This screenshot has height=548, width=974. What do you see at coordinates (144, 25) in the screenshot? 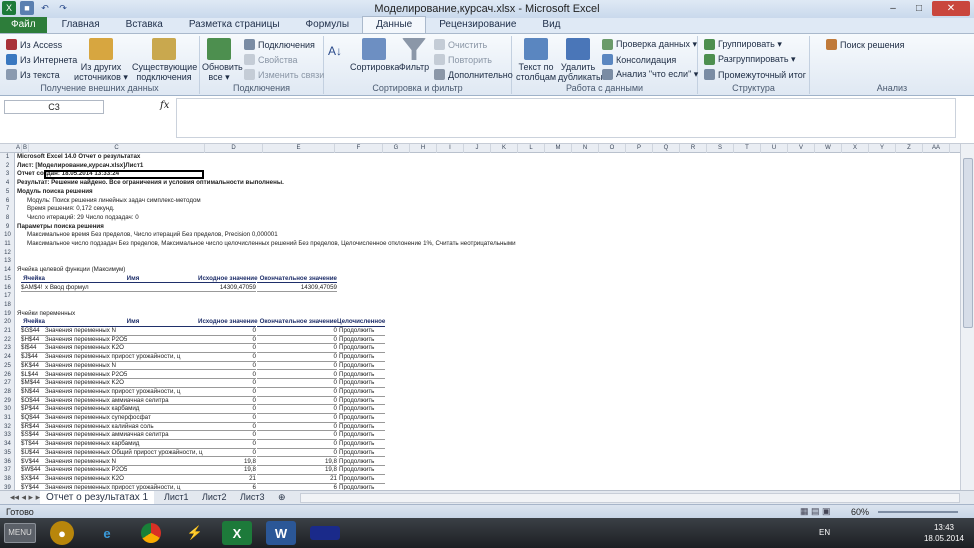
I see `tab-insert: Вставка` at bounding box center [144, 25].